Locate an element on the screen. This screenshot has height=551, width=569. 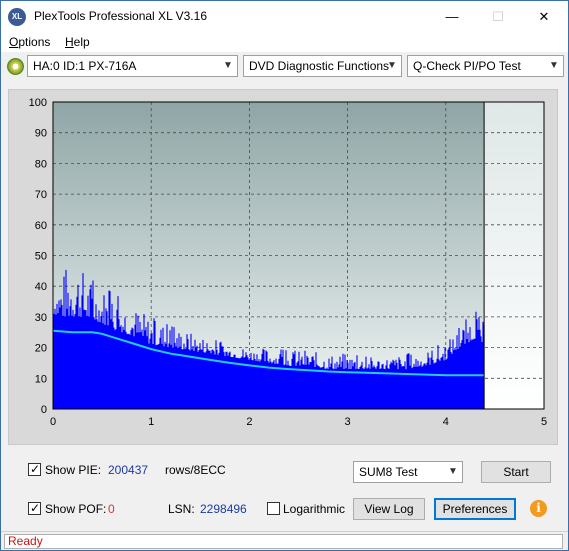
sum-test-select: SUM8 Test ▼ is located at coordinates (408, 472).